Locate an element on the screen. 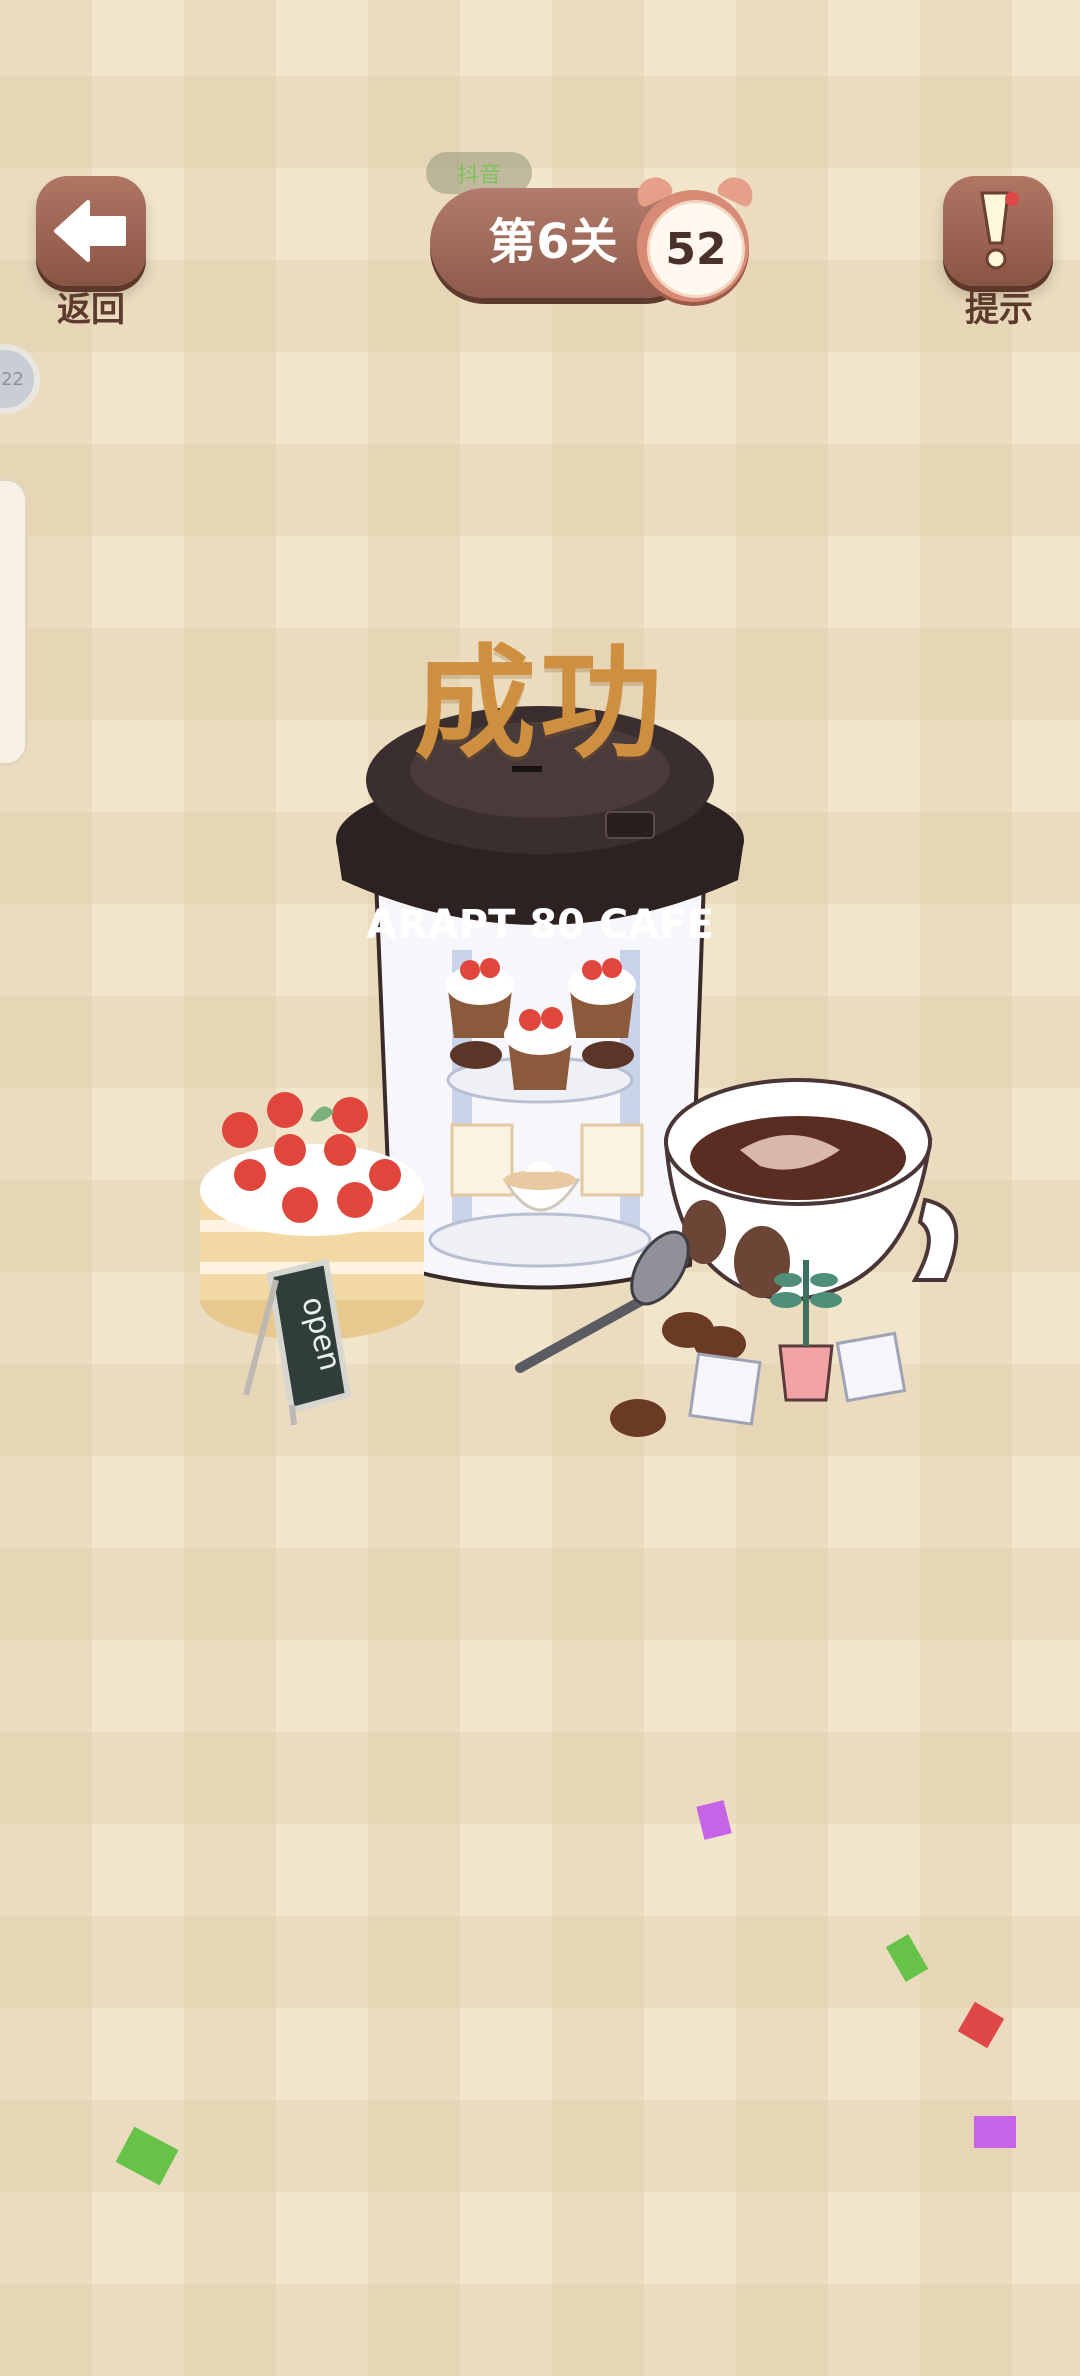  coffee-cup is located at coordinates (811, 1190).